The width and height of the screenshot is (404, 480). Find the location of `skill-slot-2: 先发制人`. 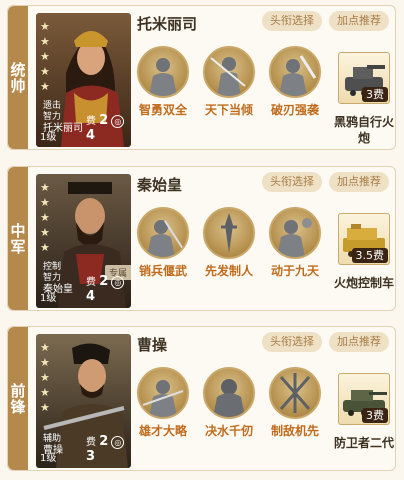

skill-slot-2: 先发制人 is located at coordinates (229, 242).